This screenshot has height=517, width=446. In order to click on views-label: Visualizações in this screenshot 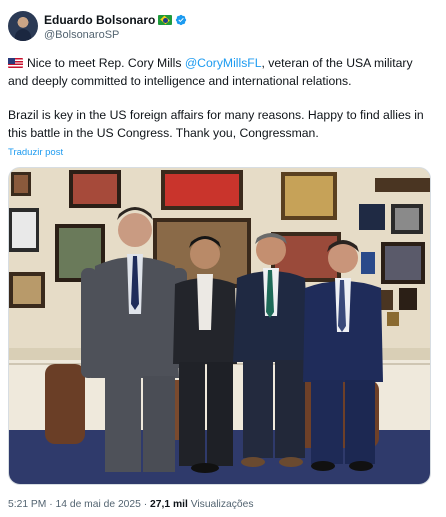, I will do `click(222, 504)`.